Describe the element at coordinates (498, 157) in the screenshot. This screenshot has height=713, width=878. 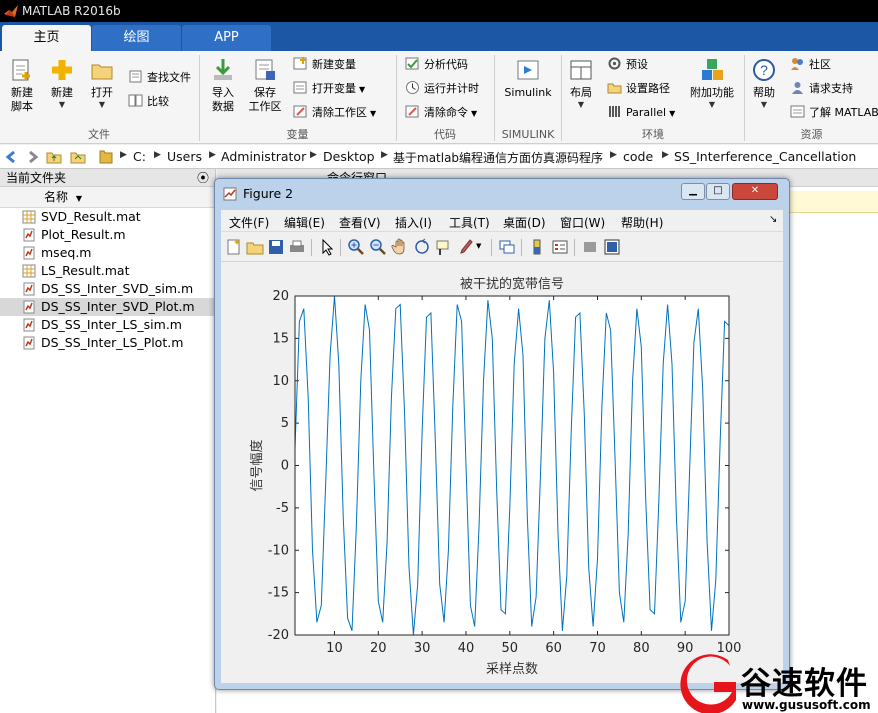
I see `breadcrumb-project-folder: 基于matlab编程通信方面仿真源码程序` at that location.